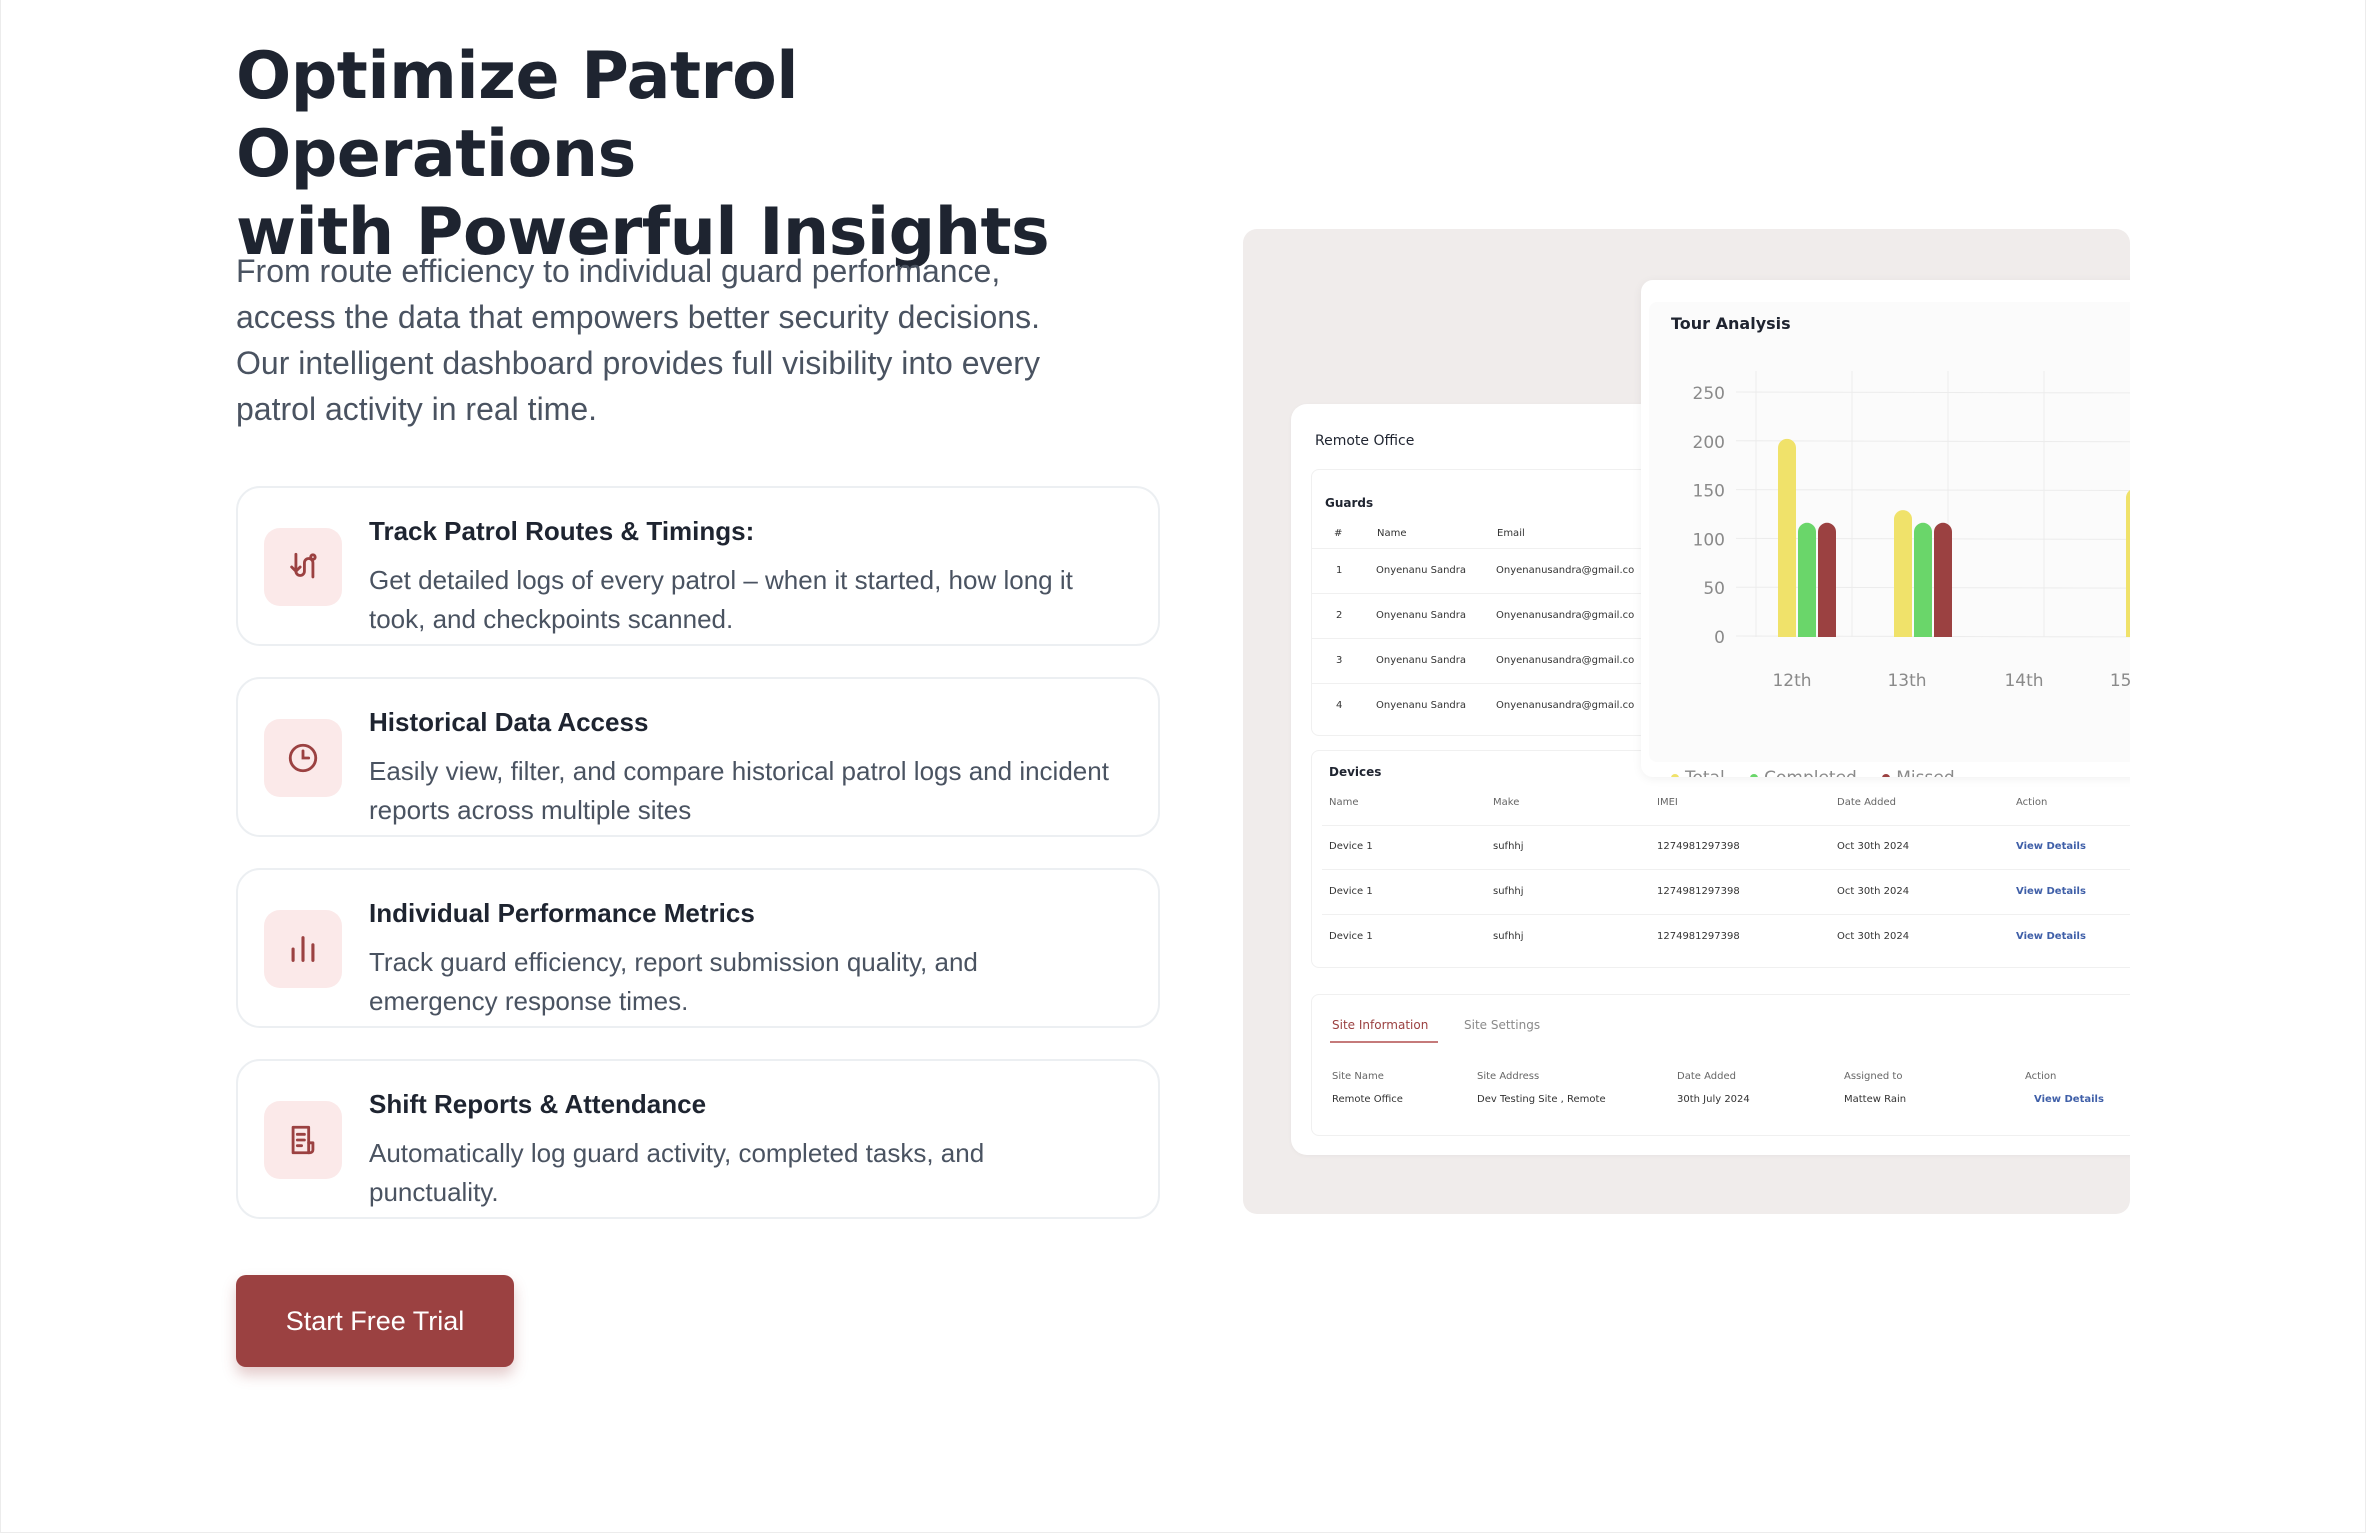  What do you see at coordinates (1709, 394) in the screenshot?
I see `y-tick-label: 250` at bounding box center [1709, 394].